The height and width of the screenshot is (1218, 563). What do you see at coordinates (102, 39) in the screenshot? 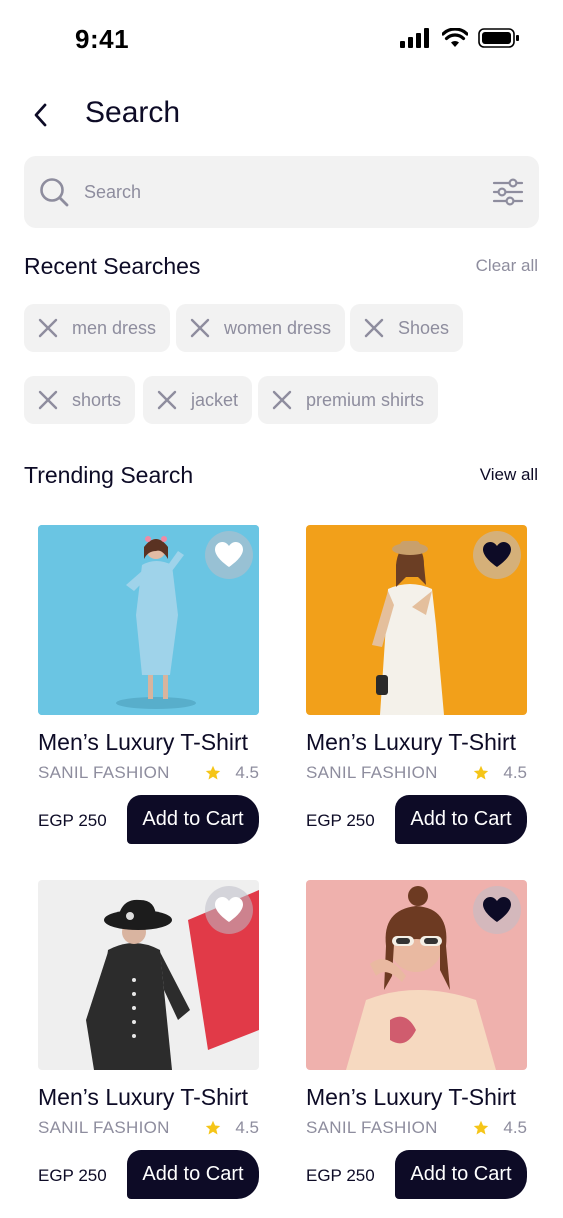
I see `status-time: 9:41` at bounding box center [102, 39].